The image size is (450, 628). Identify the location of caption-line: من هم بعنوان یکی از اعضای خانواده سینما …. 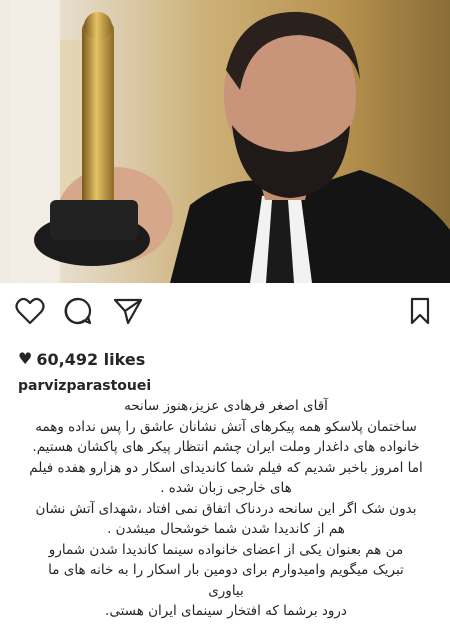
(226, 549).